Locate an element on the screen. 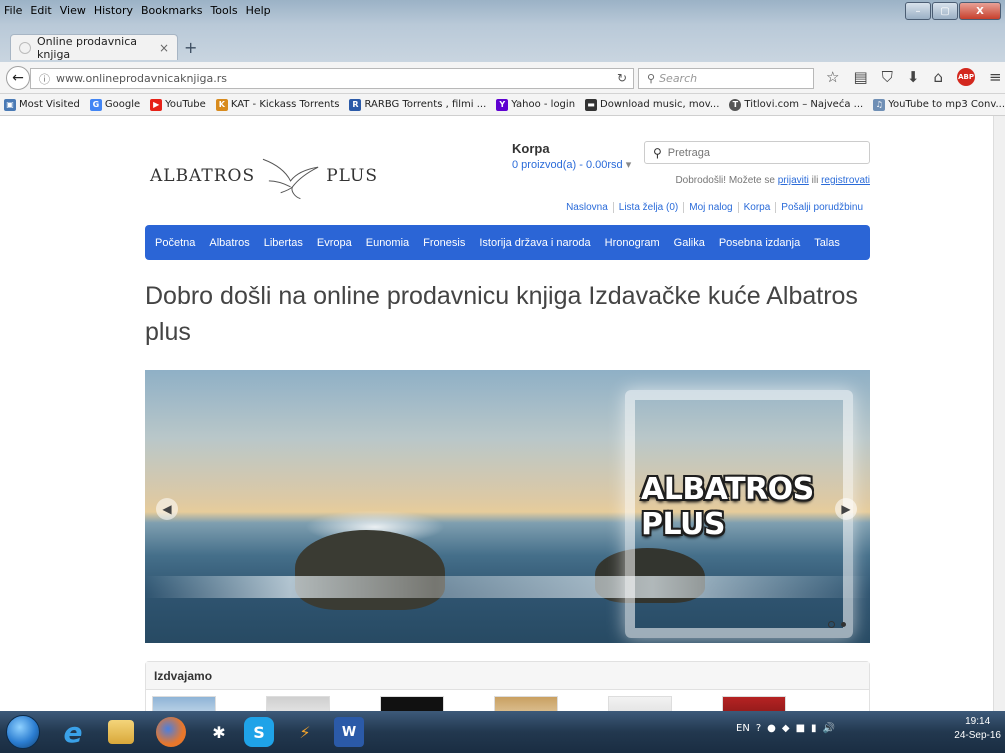 The image size is (1005, 753). titlovi-icon: T is located at coordinates (735, 104).